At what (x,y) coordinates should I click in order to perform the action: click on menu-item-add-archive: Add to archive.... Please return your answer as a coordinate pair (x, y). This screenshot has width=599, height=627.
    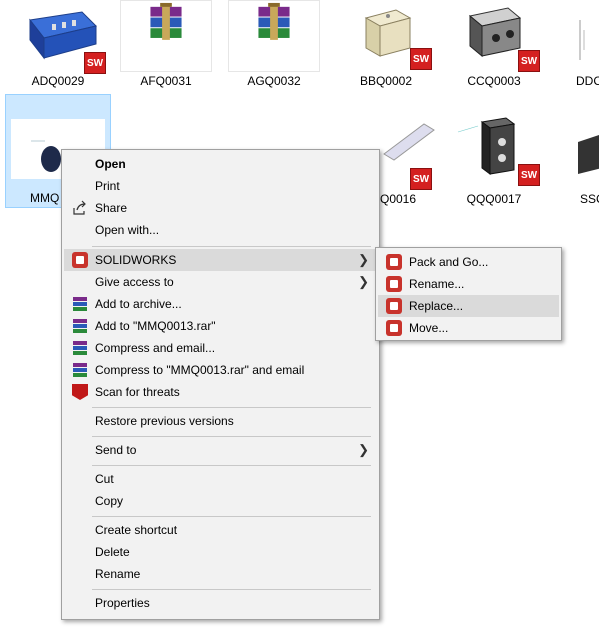
    Looking at the image, I should click on (220, 304).